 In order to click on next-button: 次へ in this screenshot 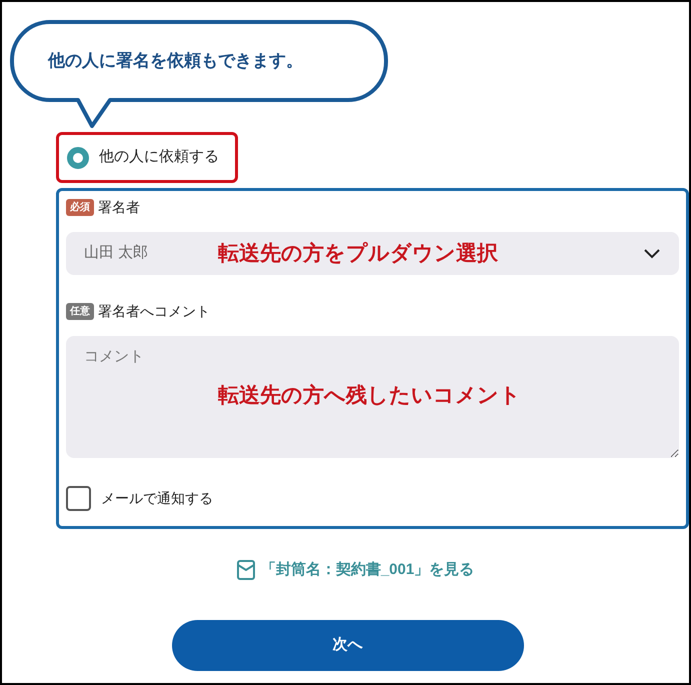, I will do `click(348, 645)`.